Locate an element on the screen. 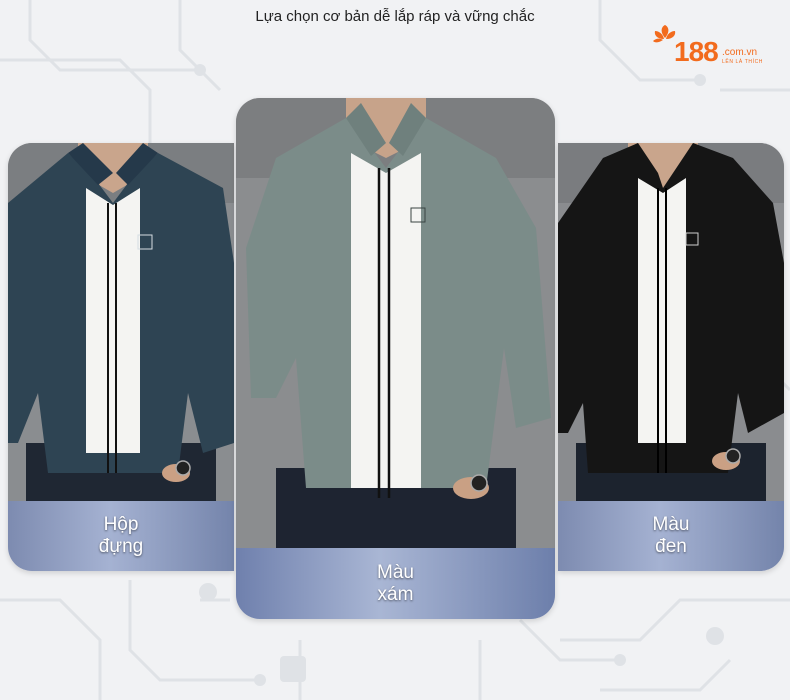 The height and width of the screenshot is (700, 790). product-photo-navy-jacket is located at coordinates (121, 322).